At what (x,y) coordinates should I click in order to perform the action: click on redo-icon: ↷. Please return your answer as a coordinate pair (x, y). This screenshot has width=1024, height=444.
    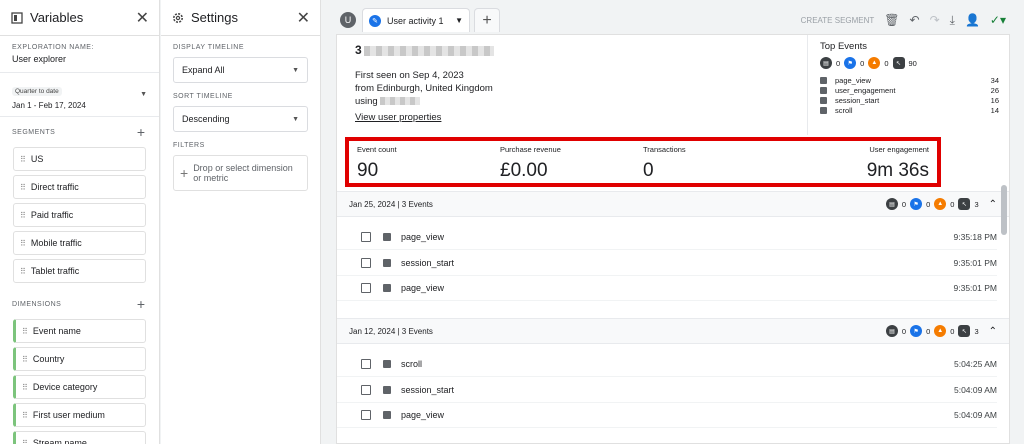
    Looking at the image, I should click on (935, 20).